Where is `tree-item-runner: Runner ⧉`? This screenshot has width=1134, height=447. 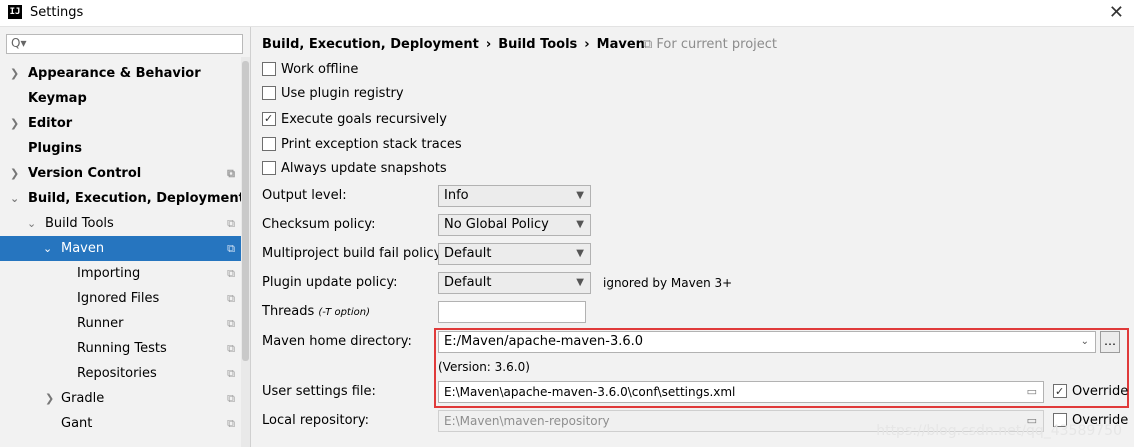
tree-item-runner: Runner ⧉ is located at coordinates (120, 323).